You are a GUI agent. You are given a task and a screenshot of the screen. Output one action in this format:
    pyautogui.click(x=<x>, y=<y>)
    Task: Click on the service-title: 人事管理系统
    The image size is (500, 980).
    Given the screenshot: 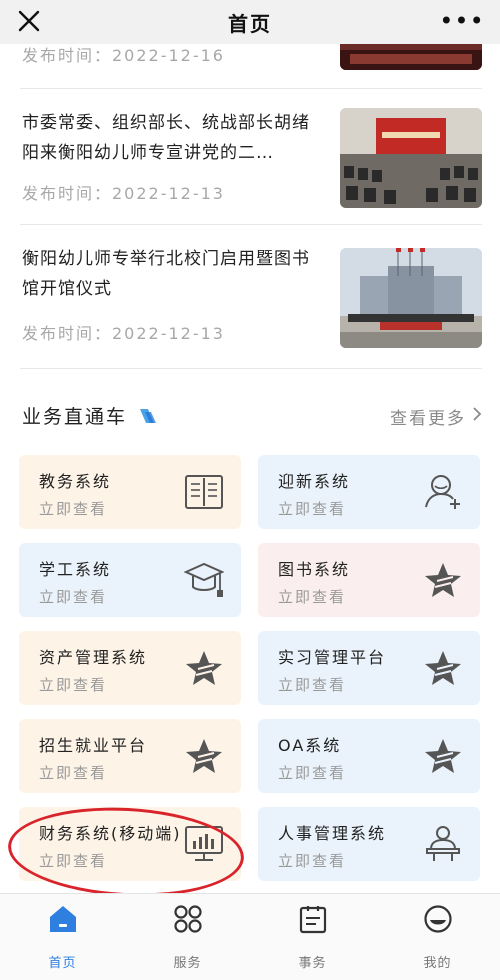 What is the action you would take?
    pyautogui.click(x=332, y=833)
    